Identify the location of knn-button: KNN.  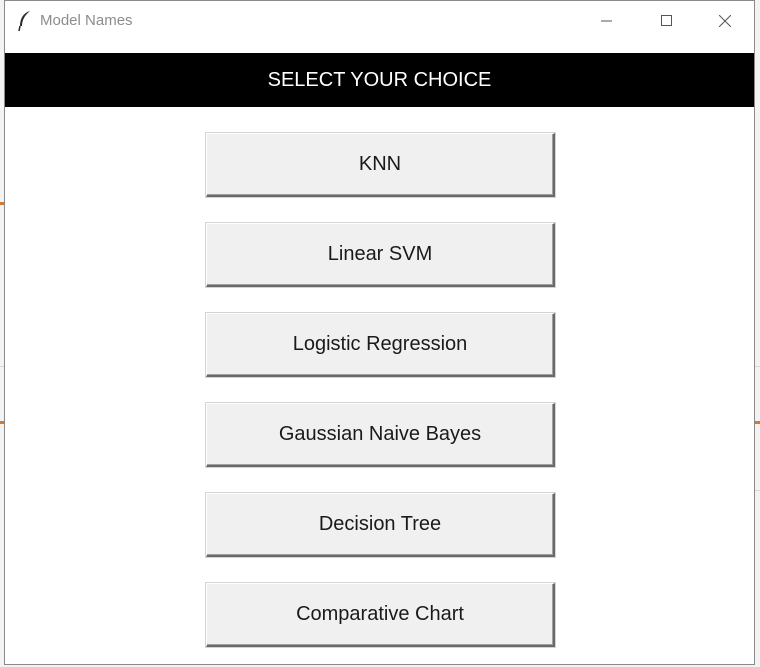
(380, 165).